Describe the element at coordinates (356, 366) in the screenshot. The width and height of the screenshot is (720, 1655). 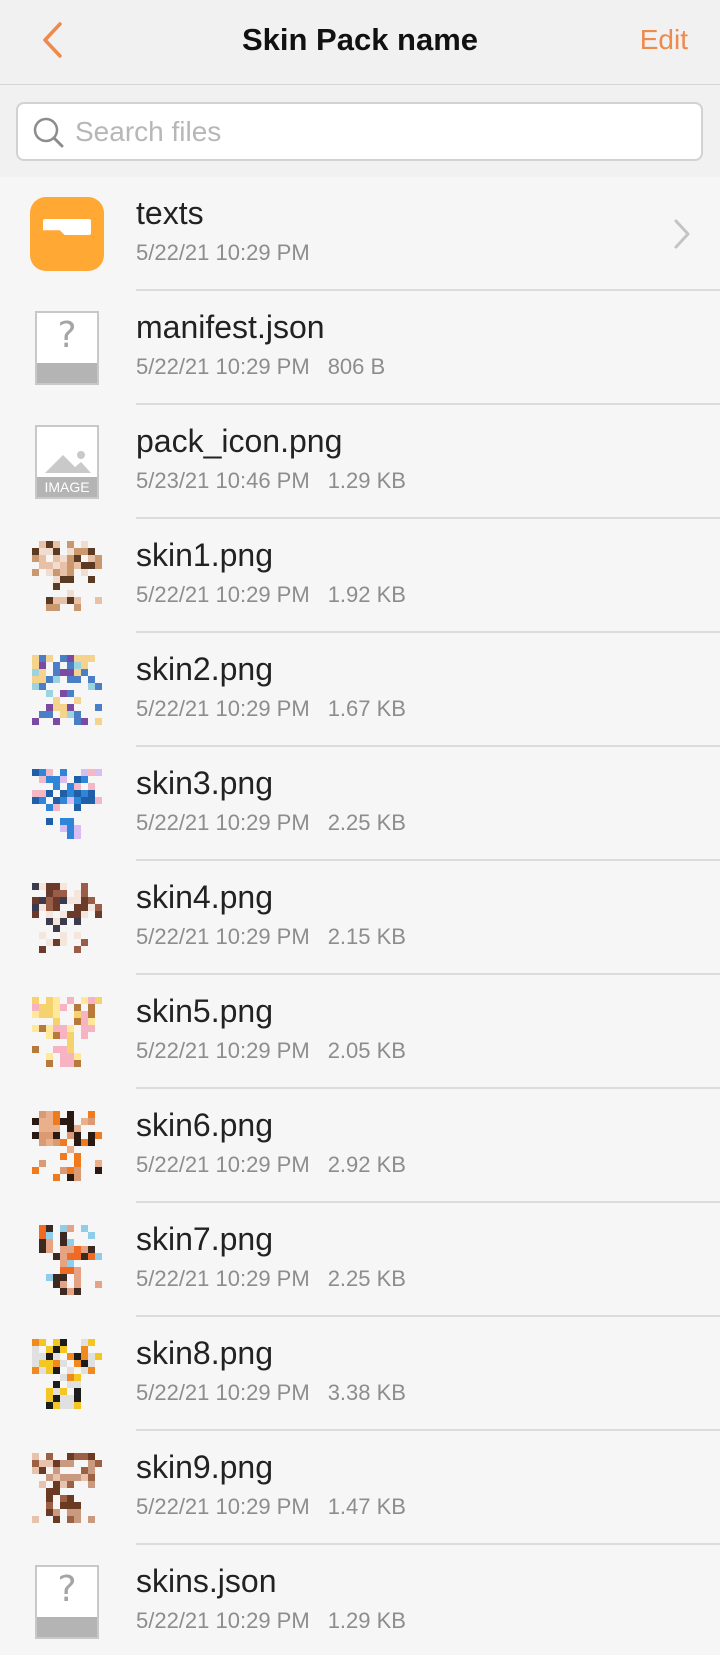
I see `file-size: 806 B` at that location.